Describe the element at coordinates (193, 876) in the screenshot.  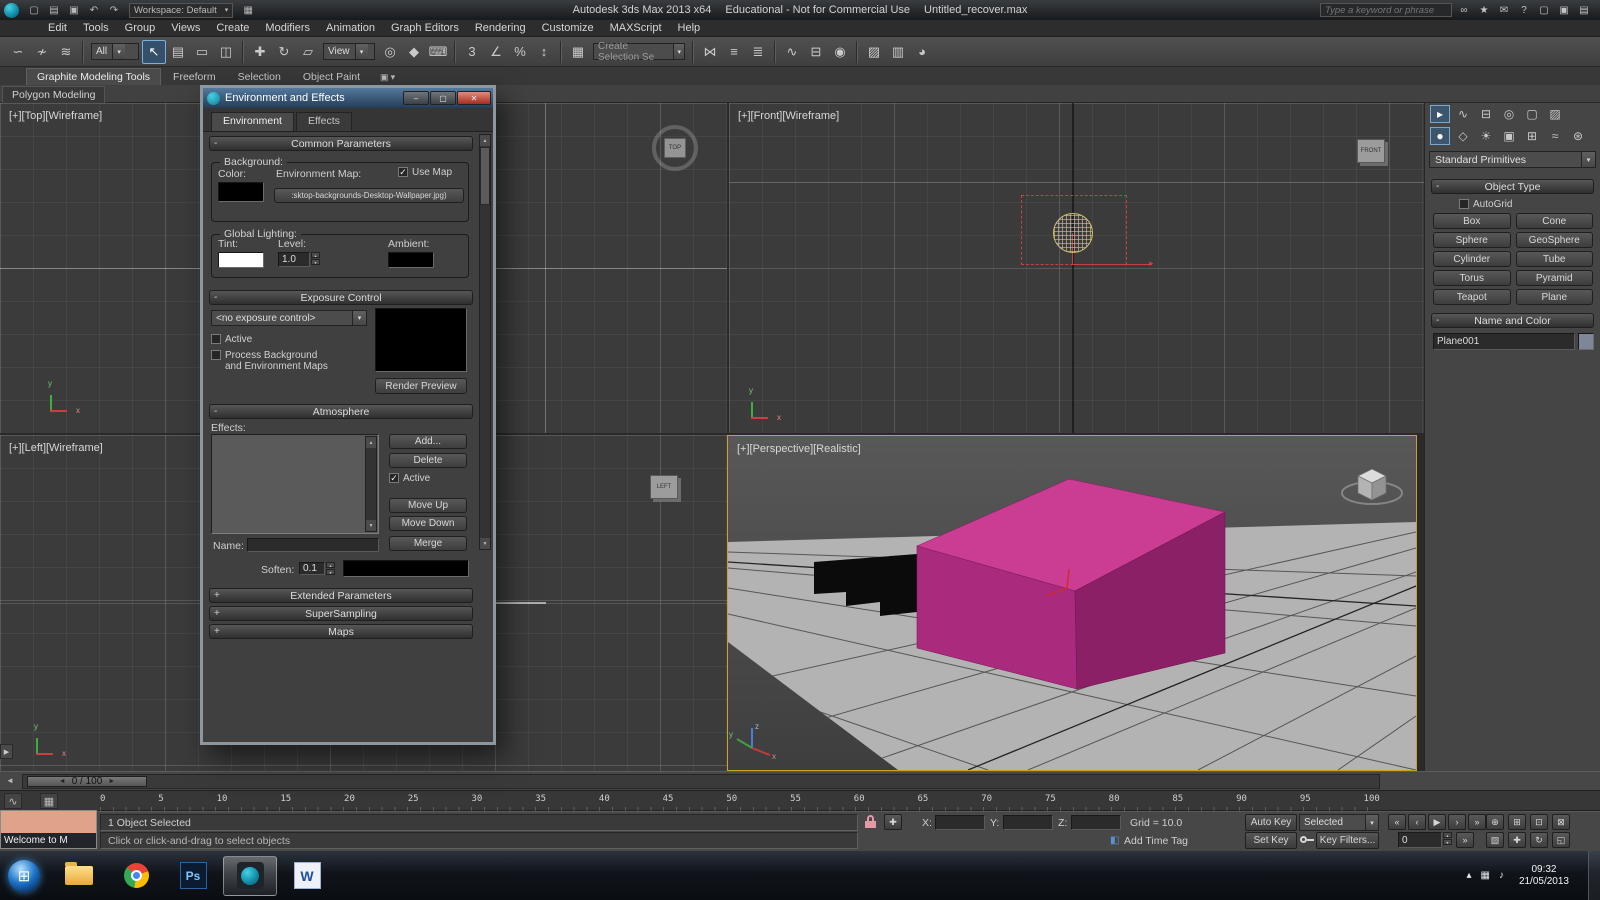
I see `taskbar-photoshop: Ps` at that location.